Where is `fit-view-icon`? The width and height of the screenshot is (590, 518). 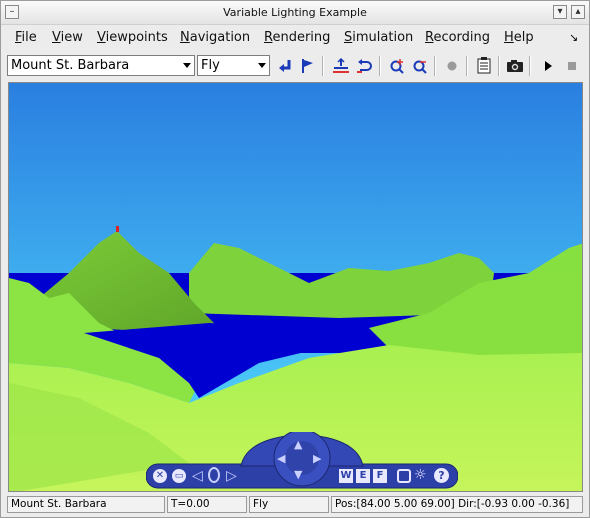 fit-view-icon is located at coordinates (404, 476).